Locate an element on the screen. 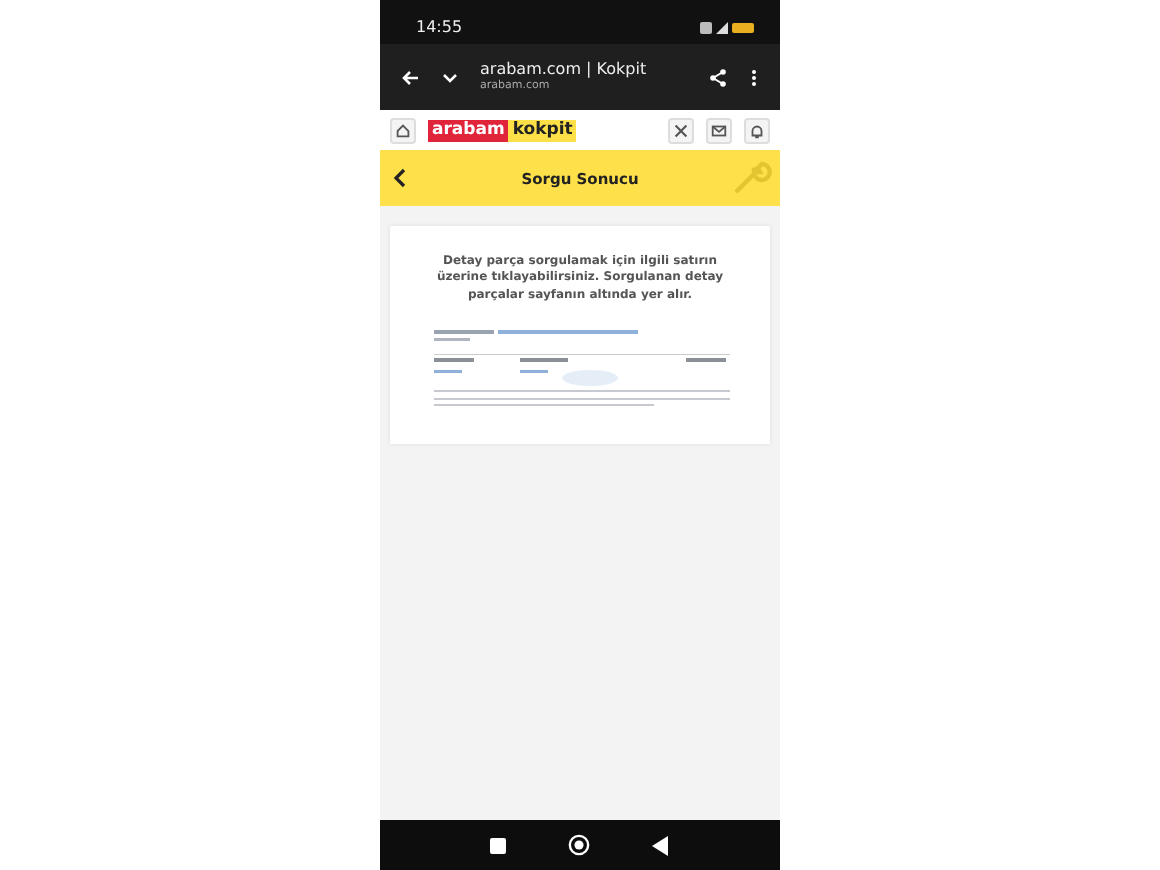 The width and height of the screenshot is (1160, 870). status-icons is located at coordinates (728, 28).